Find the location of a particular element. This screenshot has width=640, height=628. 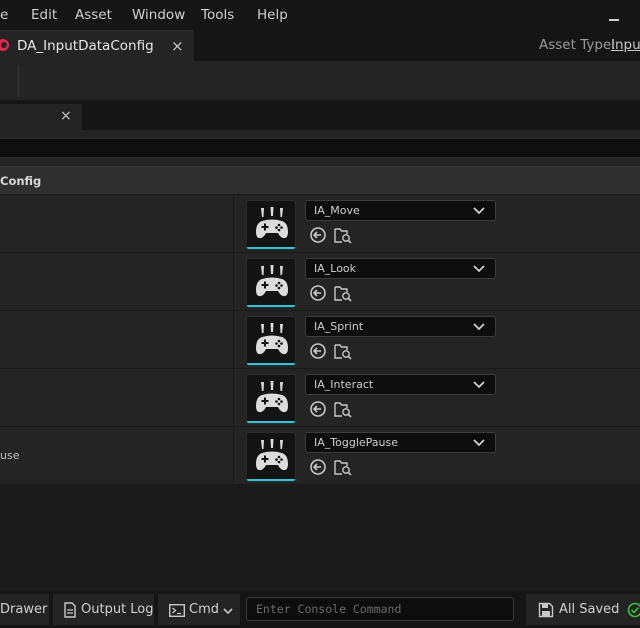

asset-picker-combo: IA_Sprint is located at coordinates (400, 326).